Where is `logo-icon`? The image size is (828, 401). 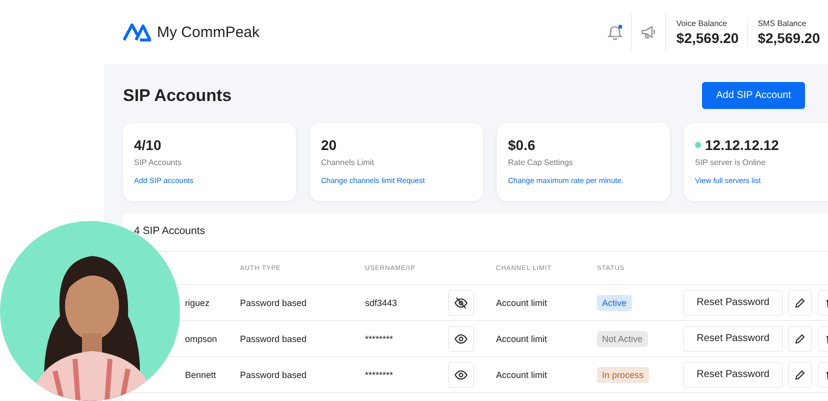
logo-icon is located at coordinates (137, 32).